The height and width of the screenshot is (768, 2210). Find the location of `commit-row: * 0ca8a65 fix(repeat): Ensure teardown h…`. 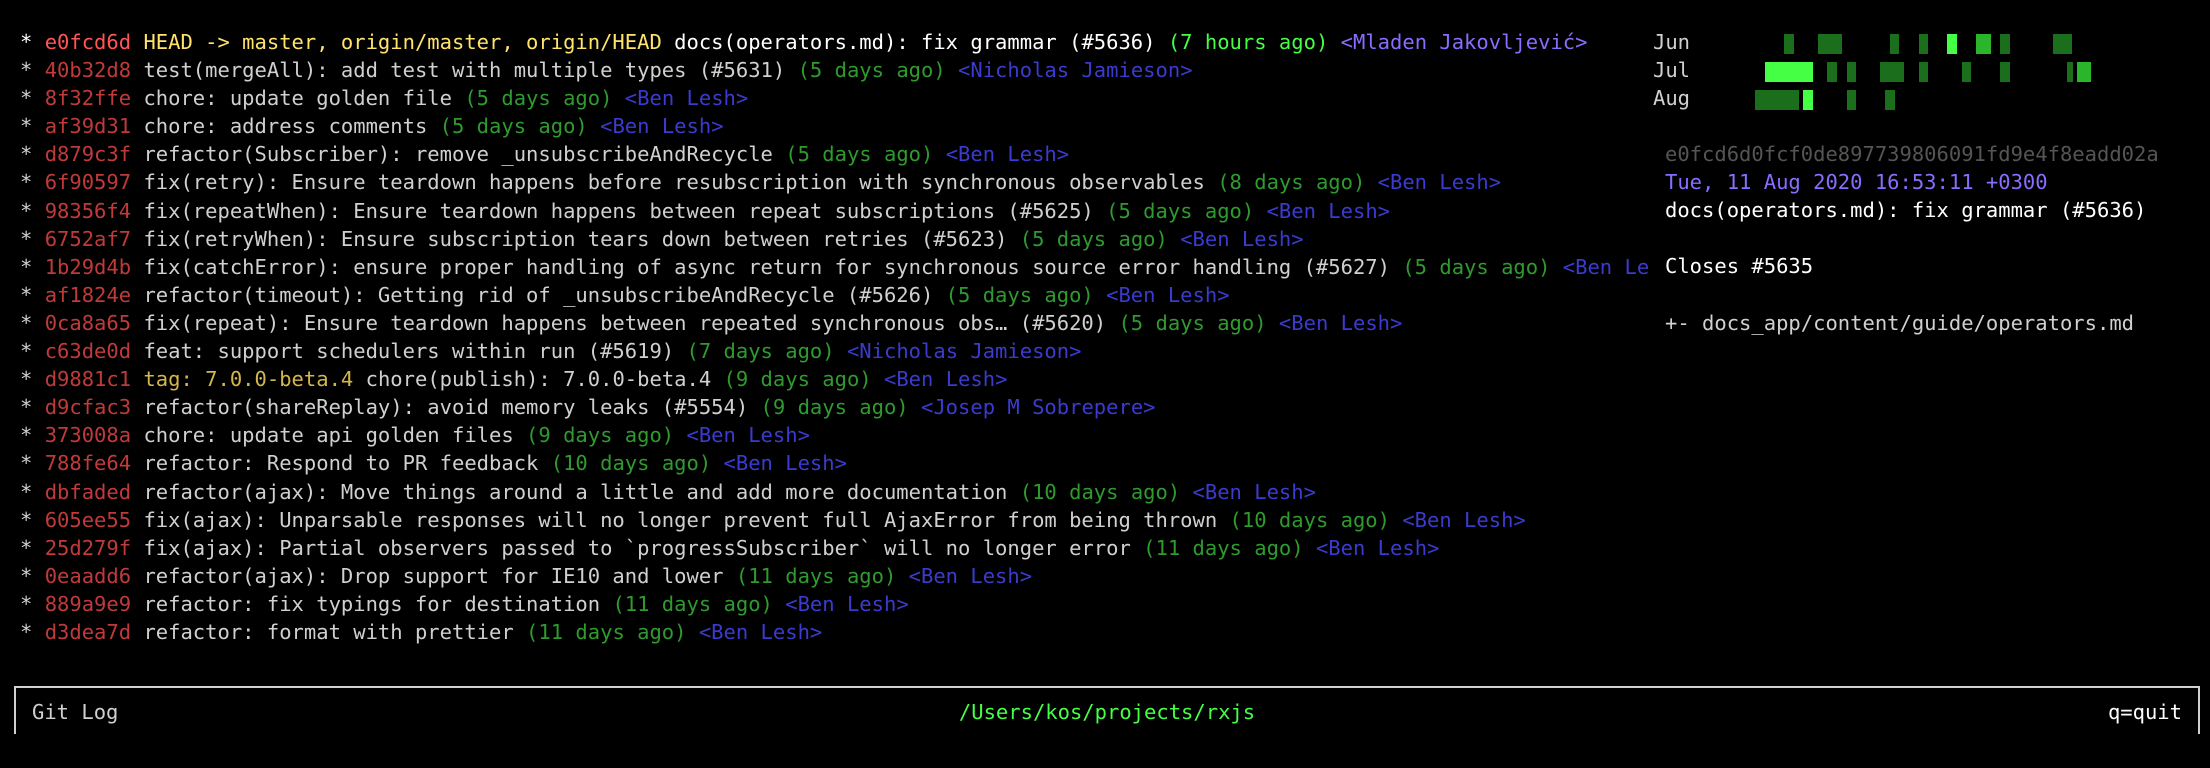

commit-row: * 0ca8a65 fix(repeat): Ensure teardown h… is located at coordinates (835, 323).